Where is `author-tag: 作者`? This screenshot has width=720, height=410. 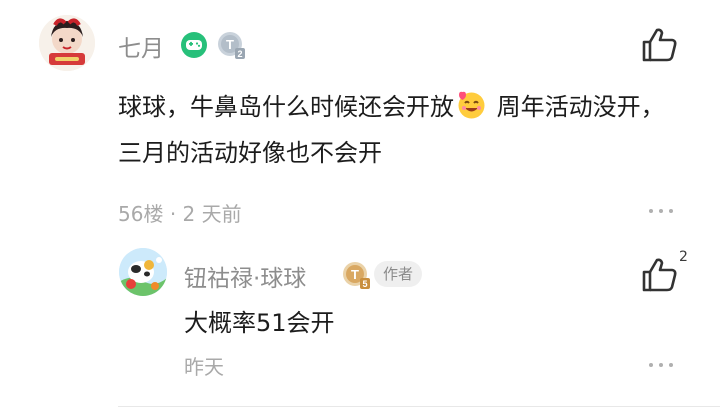 author-tag: 作者 is located at coordinates (398, 274).